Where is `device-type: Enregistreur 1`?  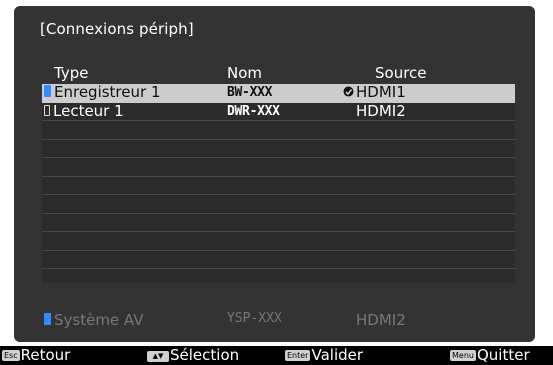 device-type: Enregistreur 1 is located at coordinates (107, 92).